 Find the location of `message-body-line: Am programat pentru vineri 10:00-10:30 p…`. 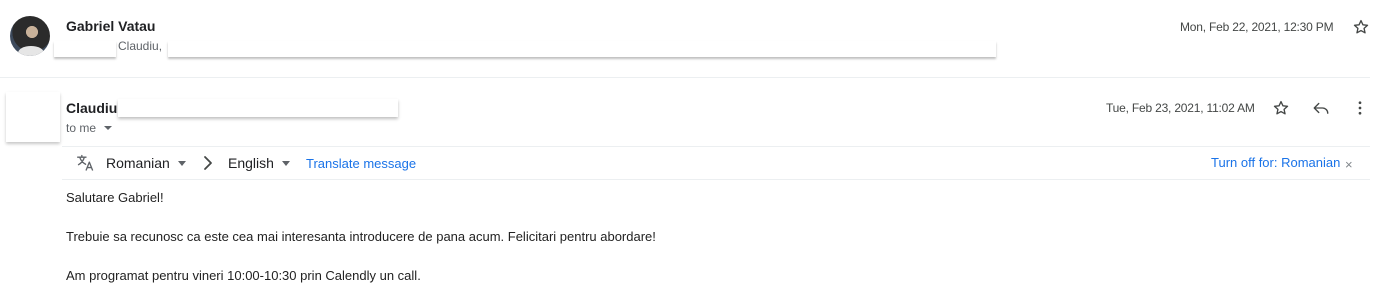

message-body-line: Am programat pentru vineri 10:00-10:30 p… is located at coordinates (243, 275).